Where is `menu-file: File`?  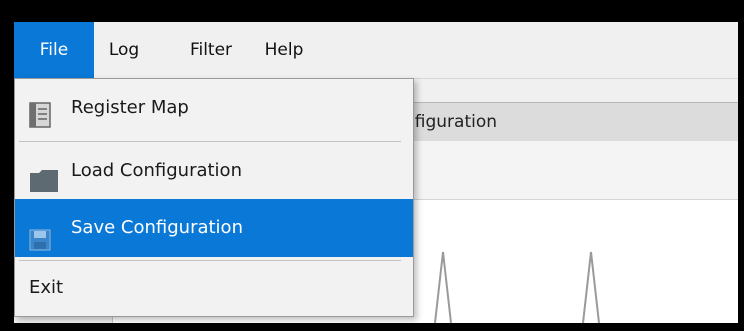
menu-file: File is located at coordinates (54, 50).